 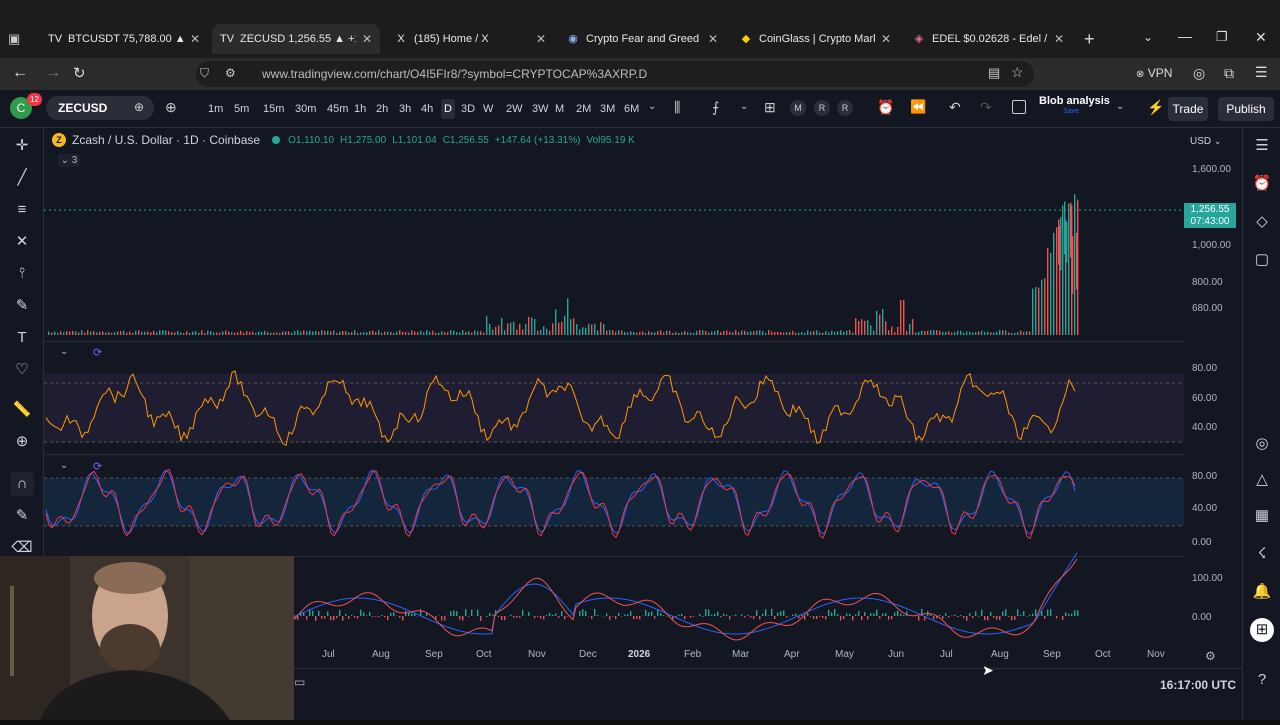 I want to click on interval-30m: 30m, so click(x=305, y=109).